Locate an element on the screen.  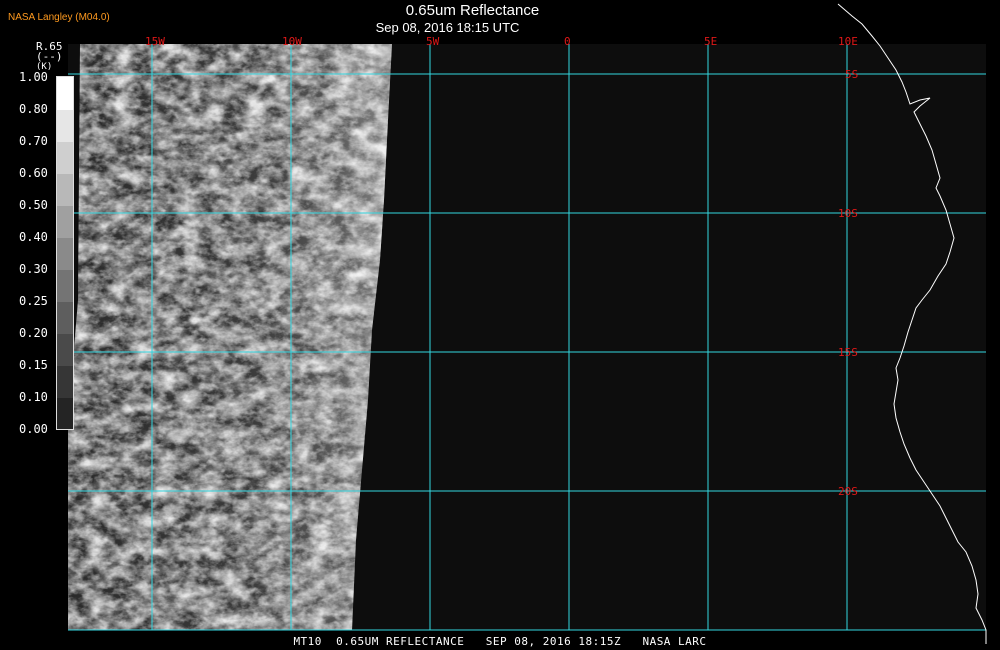
lon-label-5w: 5W is located at coordinates (433, 41).